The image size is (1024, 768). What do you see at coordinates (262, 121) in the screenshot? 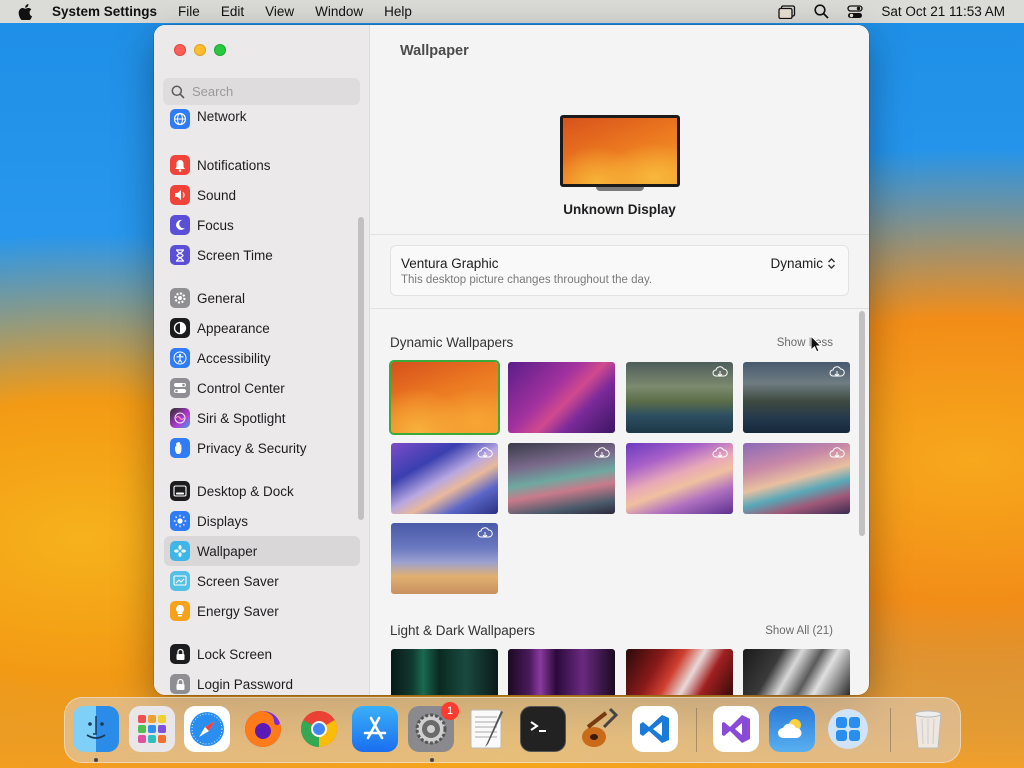
I see `sidebar-item-network: Network` at bounding box center [262, 121].